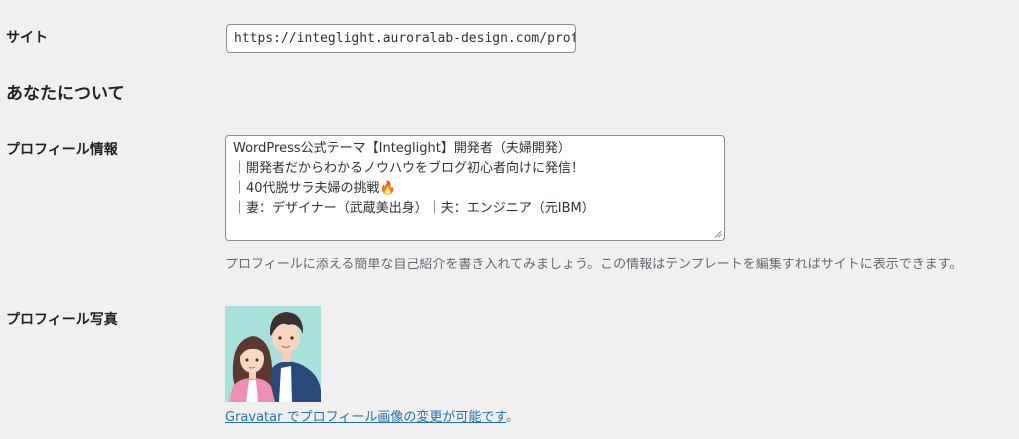 Image resolution: width=1019 pixels, height=439 pixels. What do you see at coordinates (513, 417) in the screenshot?
I see `gravatar-suffix: 。` at bounding box center [513, 417].